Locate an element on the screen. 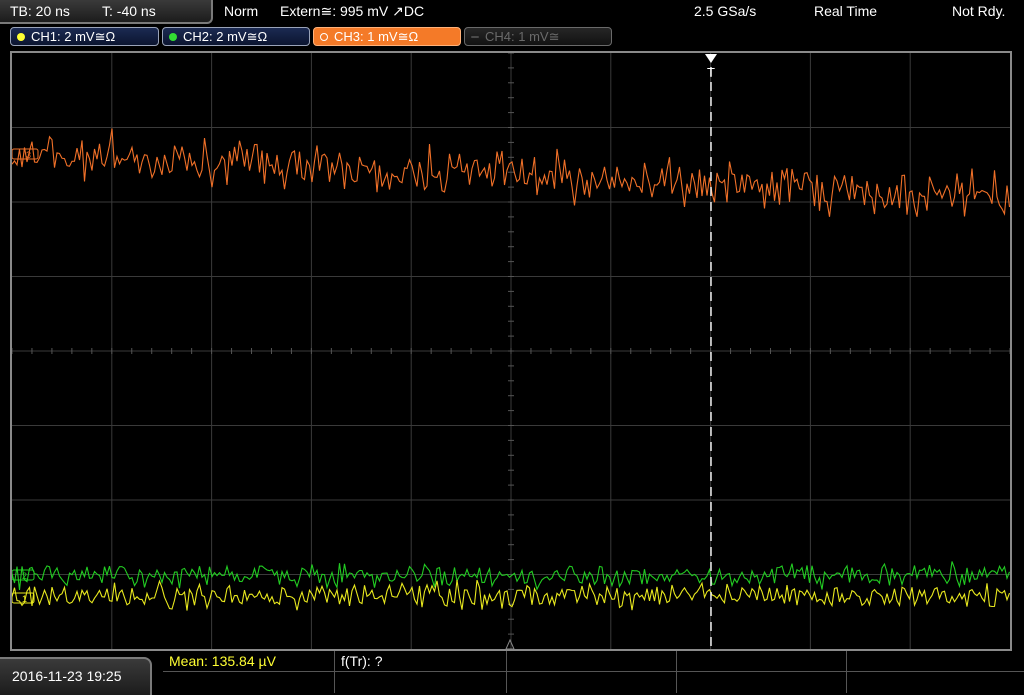 The image size is (1024, 695). measurement-panel: Mean: 135.84 µV f(Tr): ? is located at coordinates (593, 673).